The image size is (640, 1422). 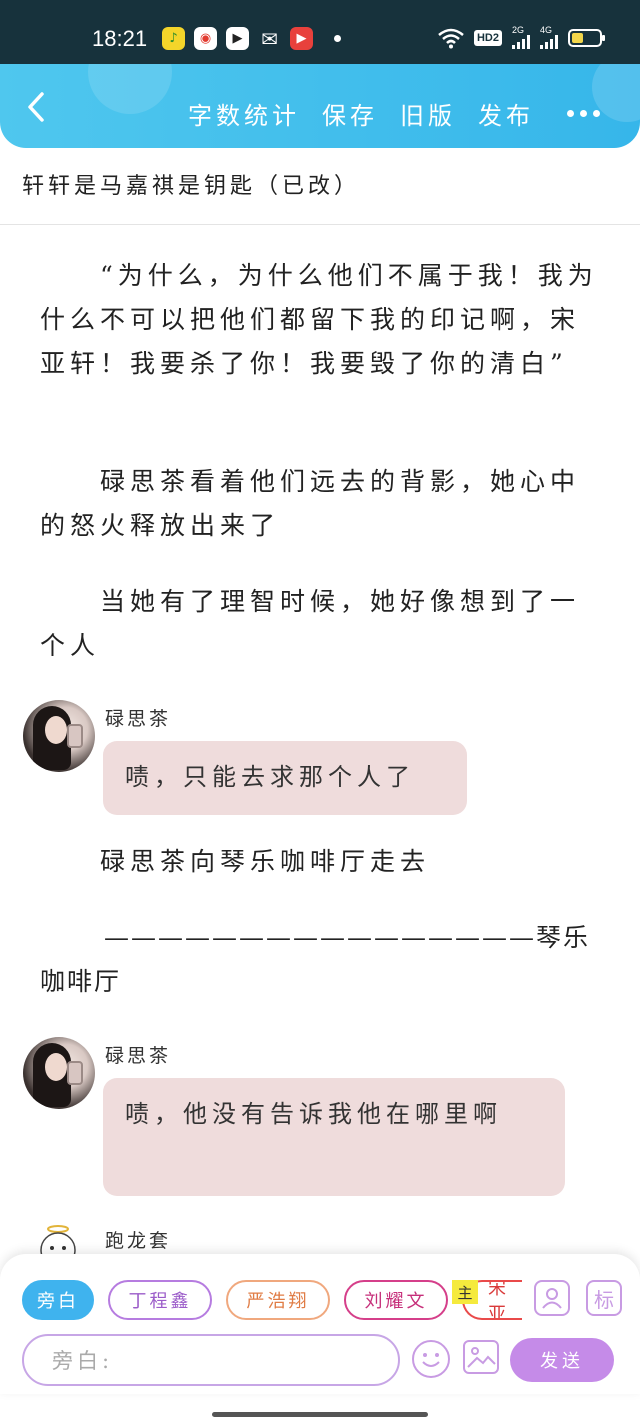 I want to click on speaker-name: 跑龙套, so click(x=138, y=1241).